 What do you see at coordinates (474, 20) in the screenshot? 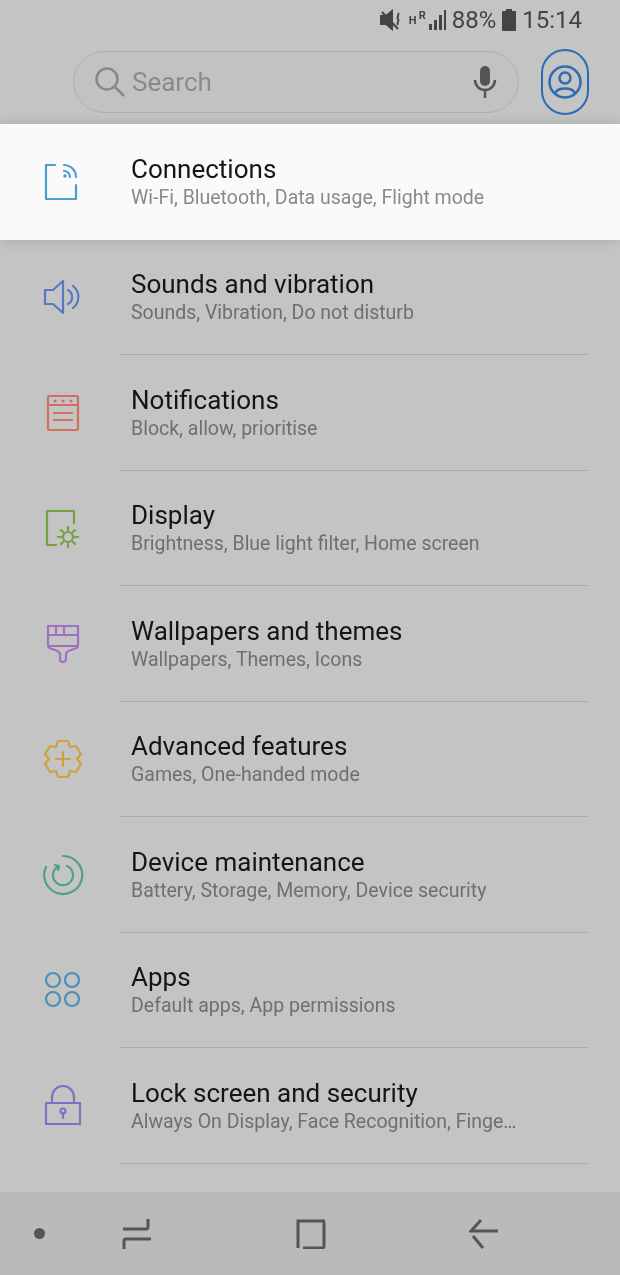
I see `battery-percentage: 88%` at bounding box center [474, 20].